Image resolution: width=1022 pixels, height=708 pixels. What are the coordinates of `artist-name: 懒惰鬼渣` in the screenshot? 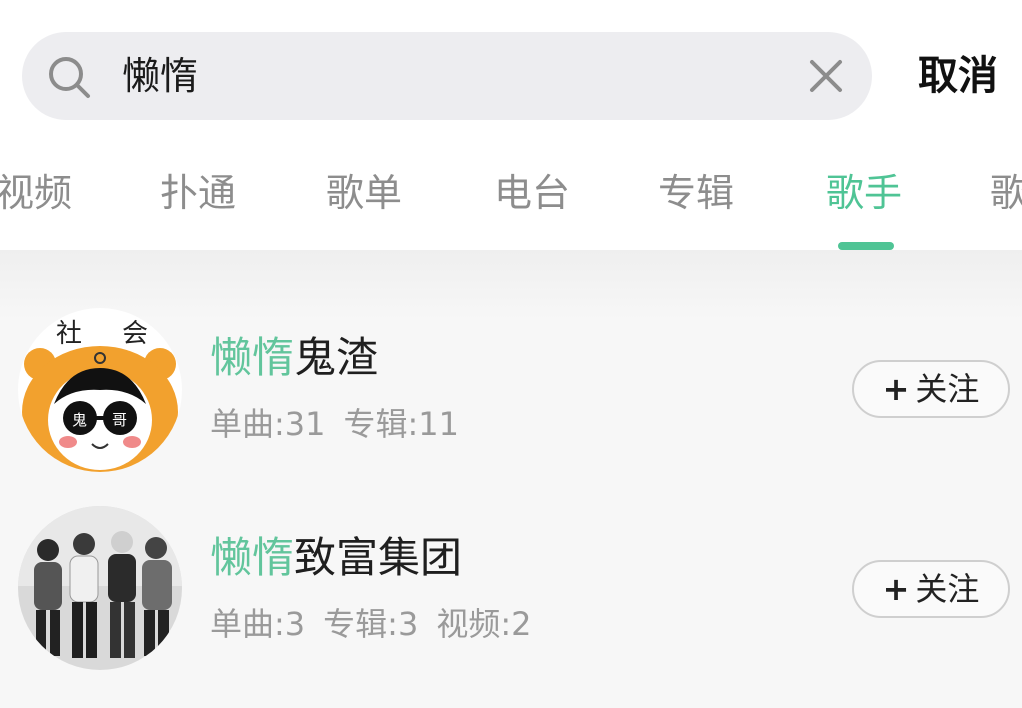 It's located at (294, 358).